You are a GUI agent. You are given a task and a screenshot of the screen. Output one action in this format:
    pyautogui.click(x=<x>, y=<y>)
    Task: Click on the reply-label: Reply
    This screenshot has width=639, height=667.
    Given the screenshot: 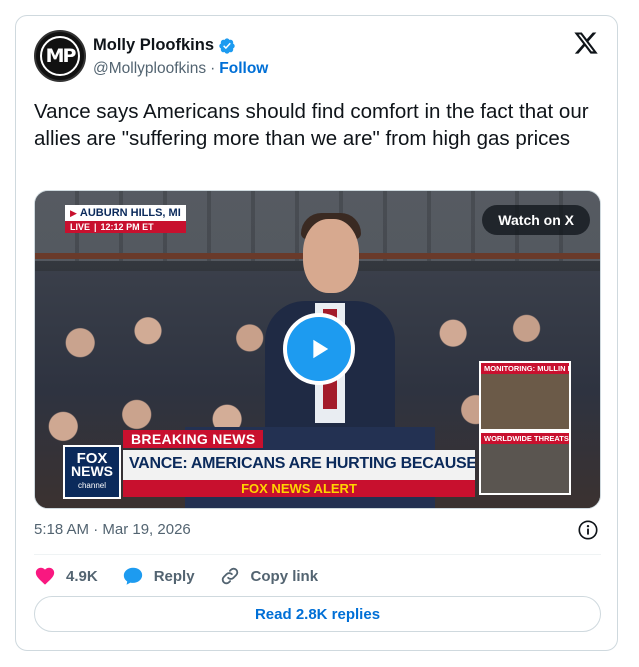 What is the action you would take?
    pyautogui.click(x=174, y=576)
    